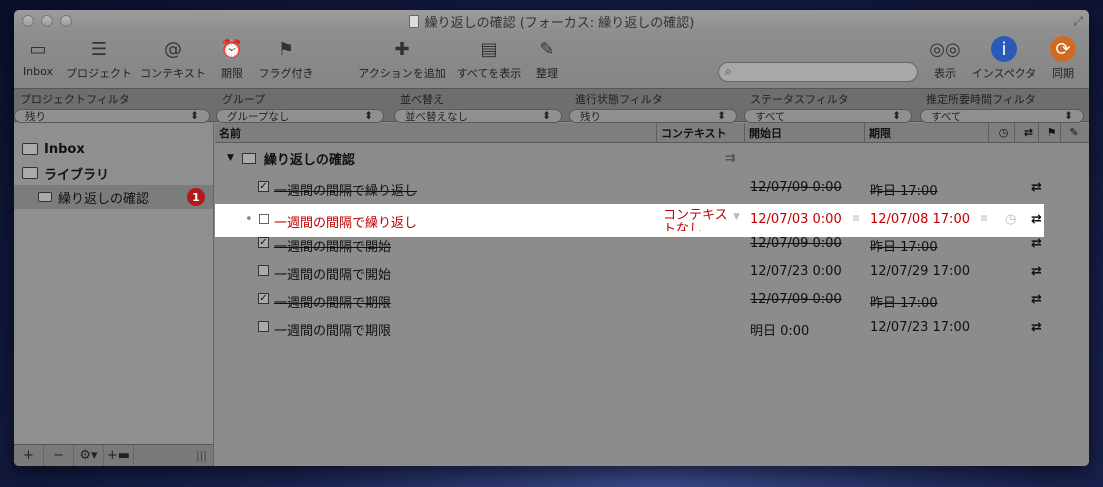 This screenshot has width=1103, height=487. I want to click on context-icon: @, so click(173, 49).